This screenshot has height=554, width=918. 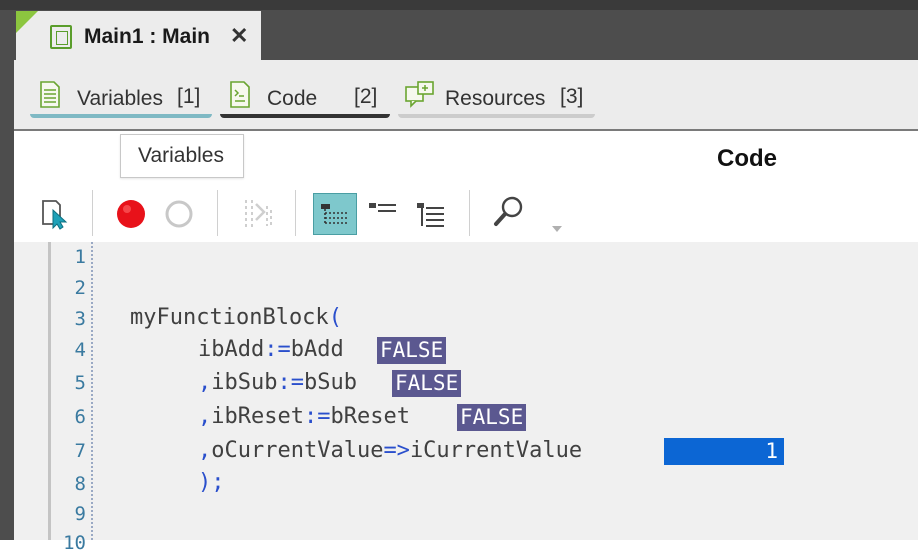 What do you see at coordinates (292, 98) in the screenshot?
I see `subtab-label: Code` at bounding box center [292, 98].